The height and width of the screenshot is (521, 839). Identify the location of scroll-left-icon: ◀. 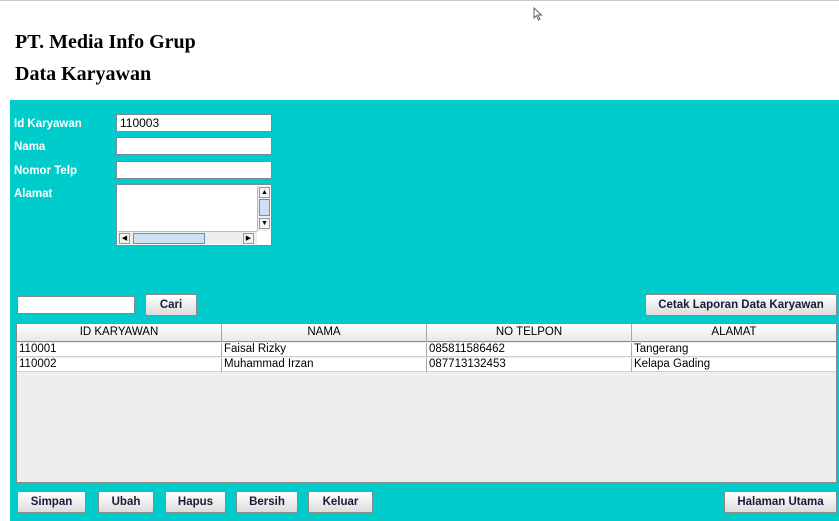
(124, 238).